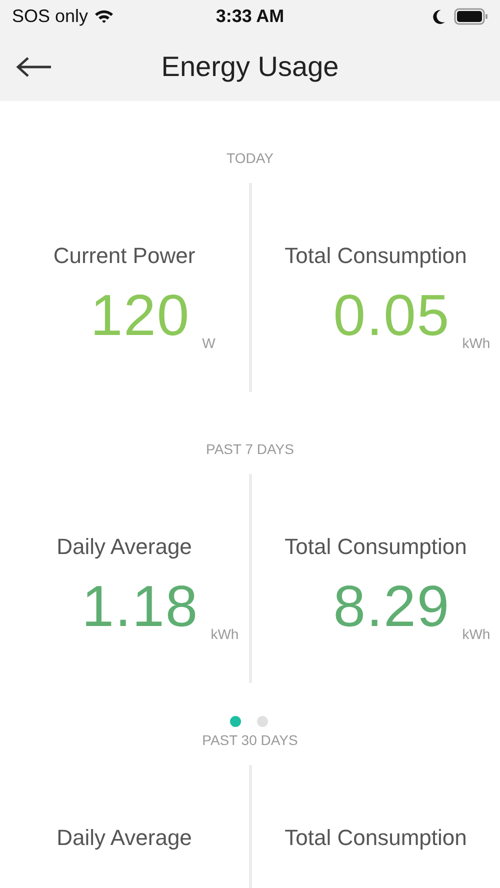  What do you see at coordinates (391, 607) in the screenshot?
I see `stat-value: 8.29` at bounding box center [391, 607].